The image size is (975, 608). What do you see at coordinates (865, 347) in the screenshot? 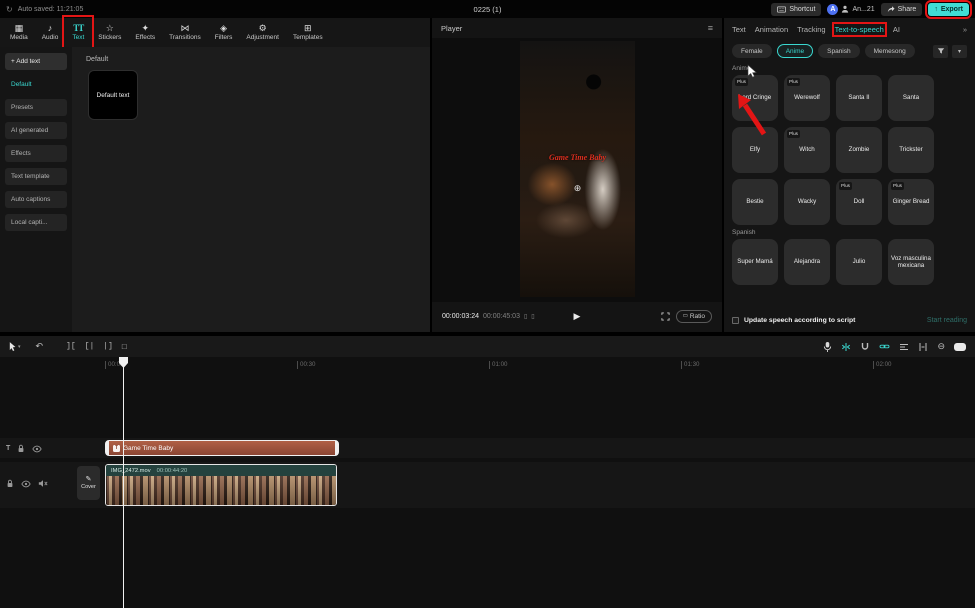
I see `magnet-icon` at bounding box center [865, 347].